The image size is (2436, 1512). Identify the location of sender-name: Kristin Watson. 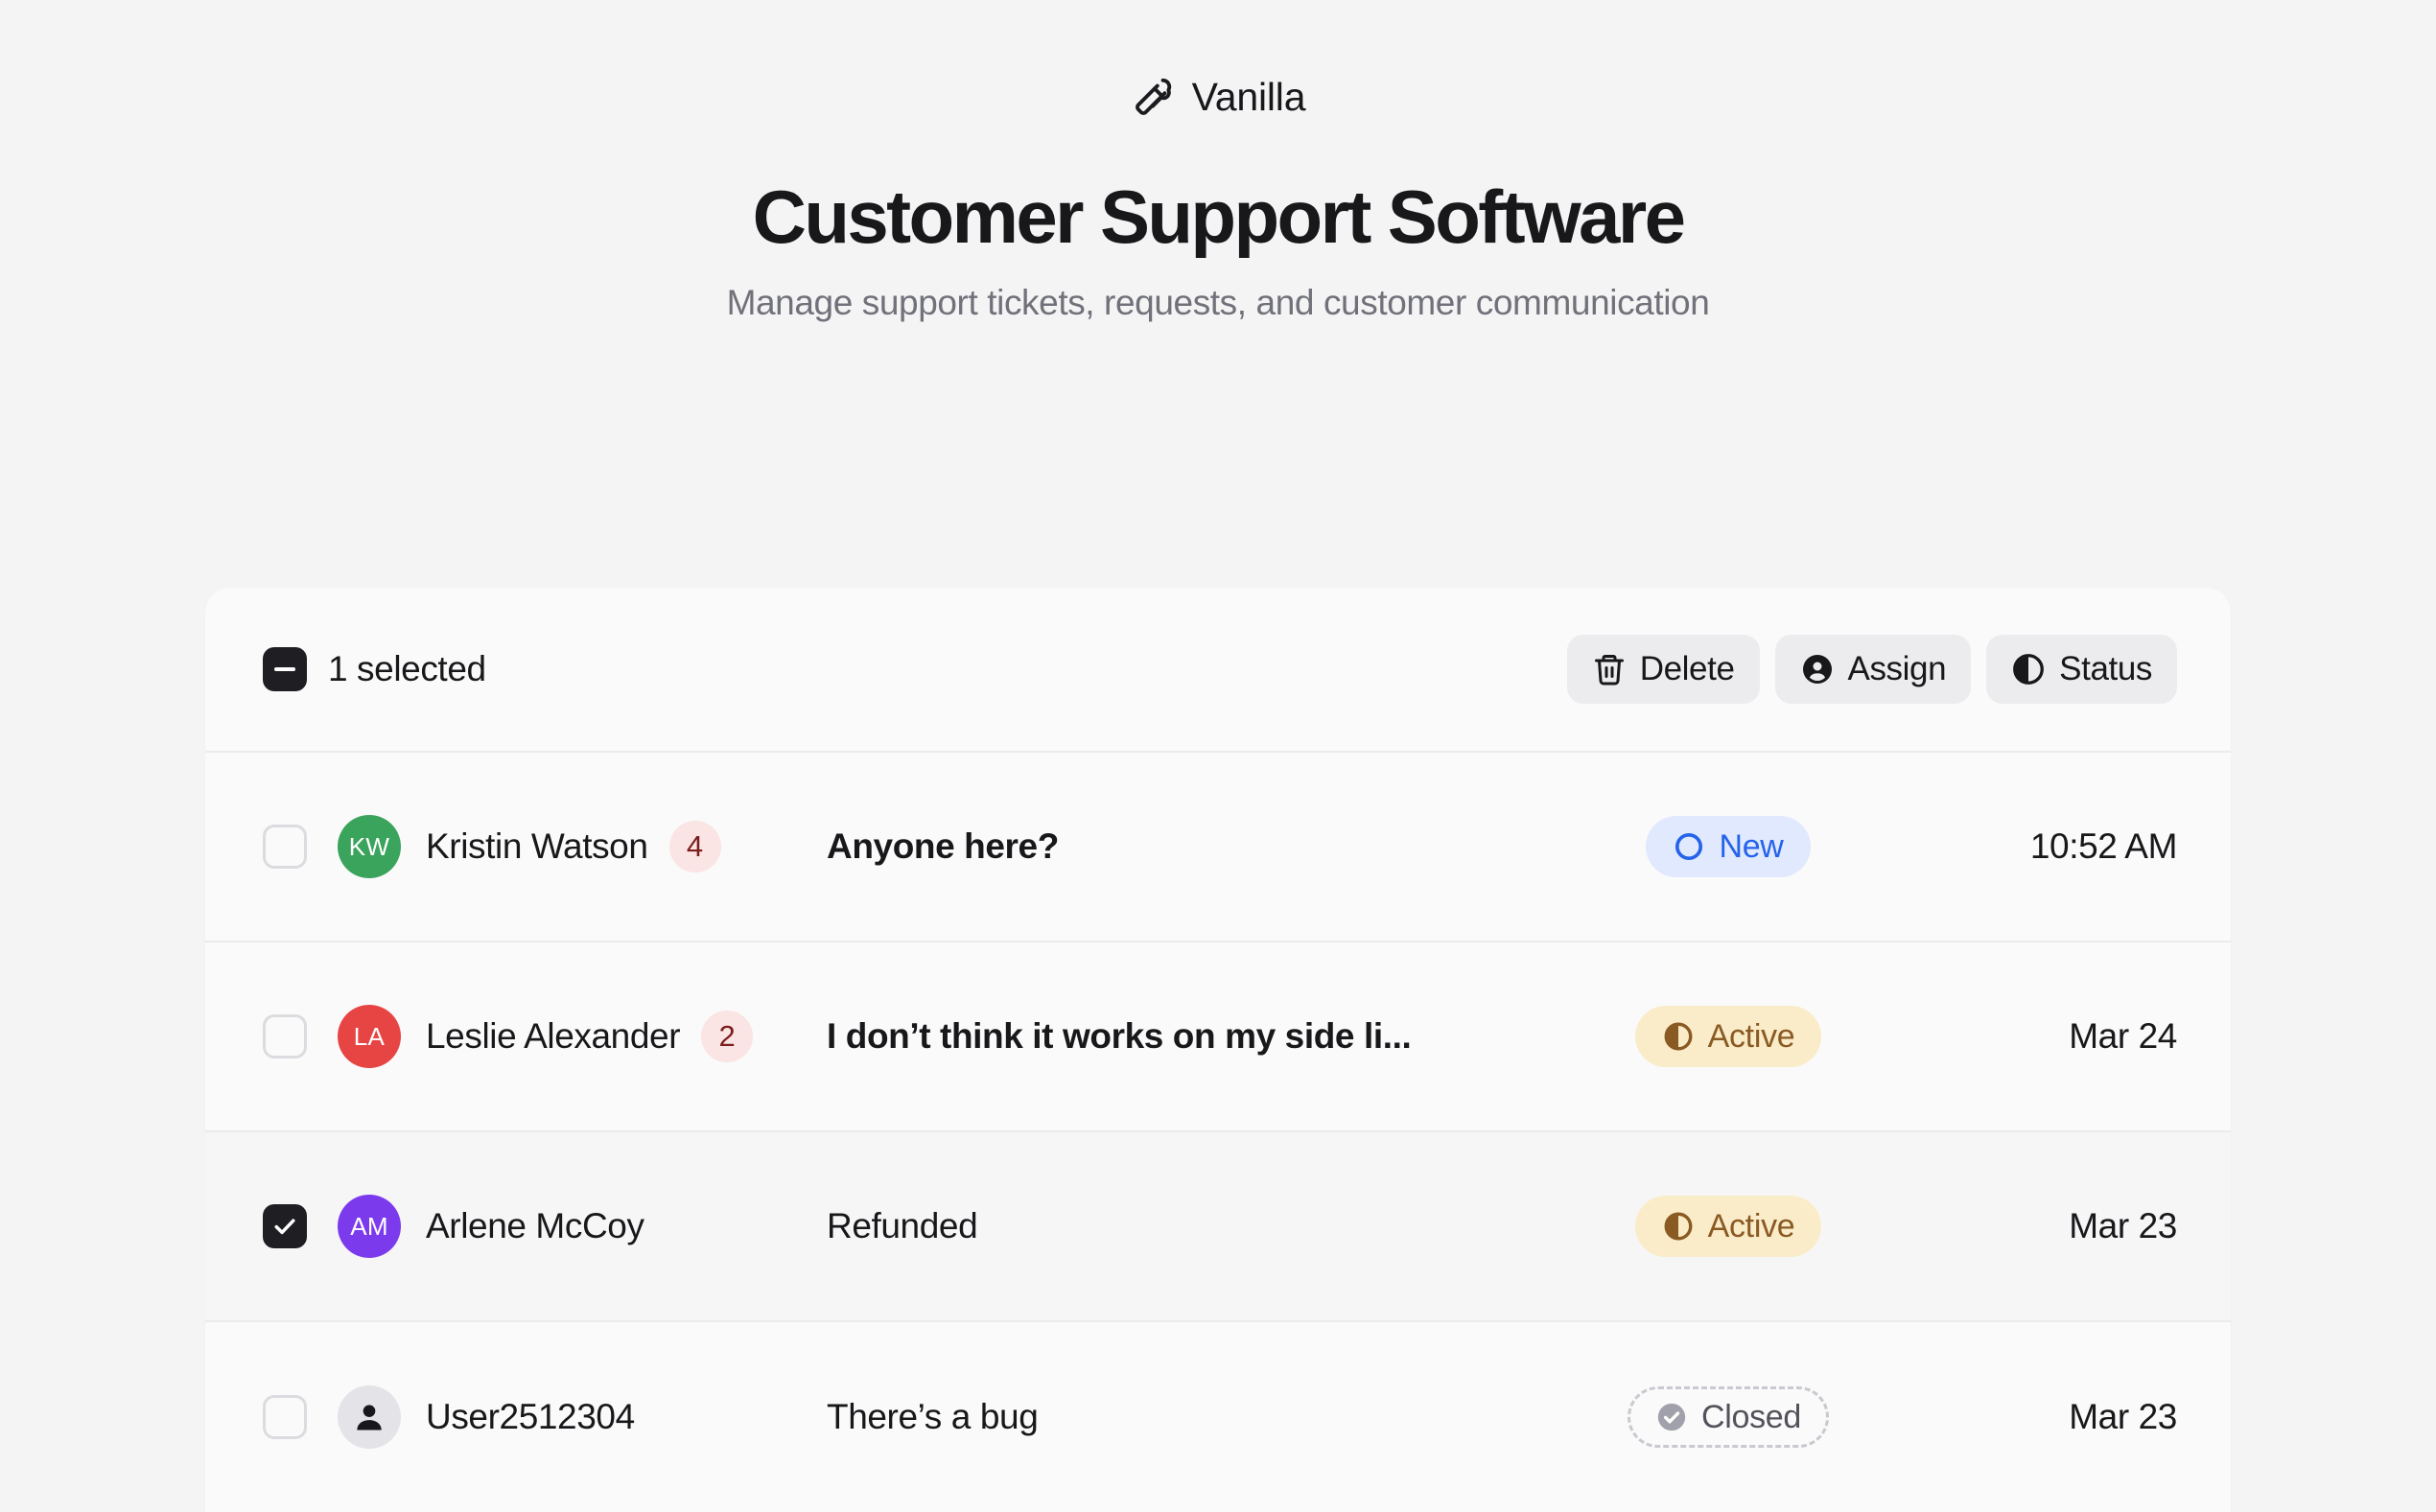
(537, 846).